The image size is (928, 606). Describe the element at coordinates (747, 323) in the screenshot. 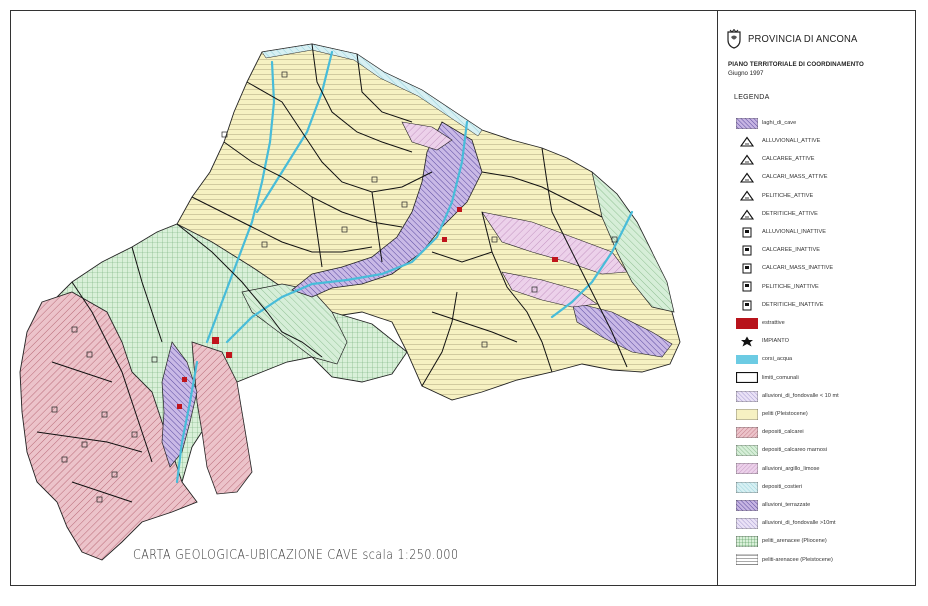

I see `red-block-icon` at that location.